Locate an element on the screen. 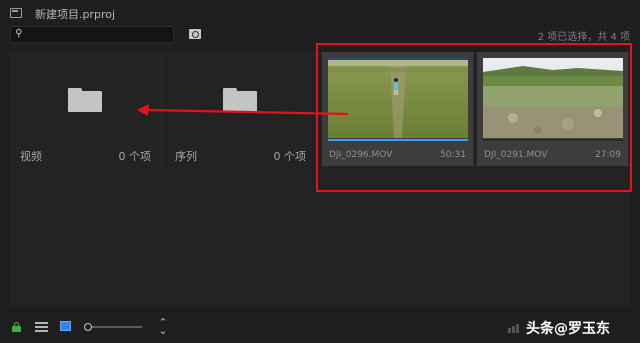  project-file-icon is located at coordinates (16, 13).